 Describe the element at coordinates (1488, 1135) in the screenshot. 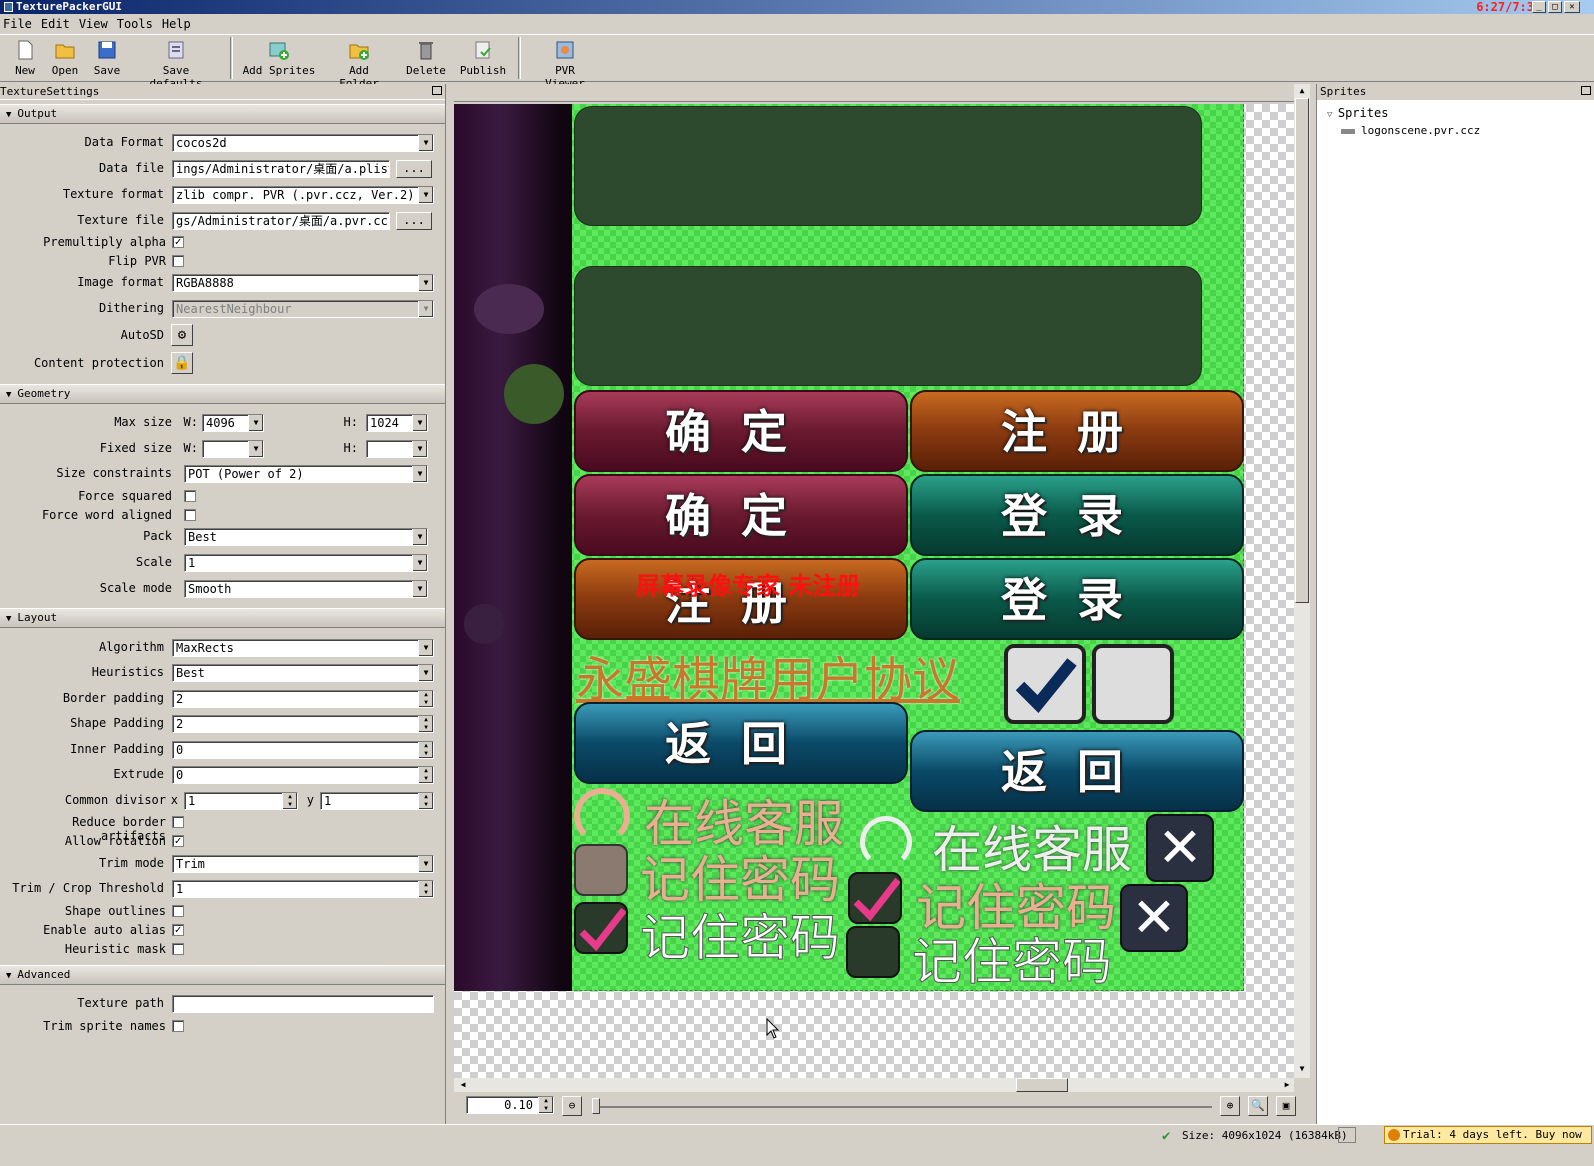

I see `trial-notice: Trial: 4 days left. Buy now` at that location.